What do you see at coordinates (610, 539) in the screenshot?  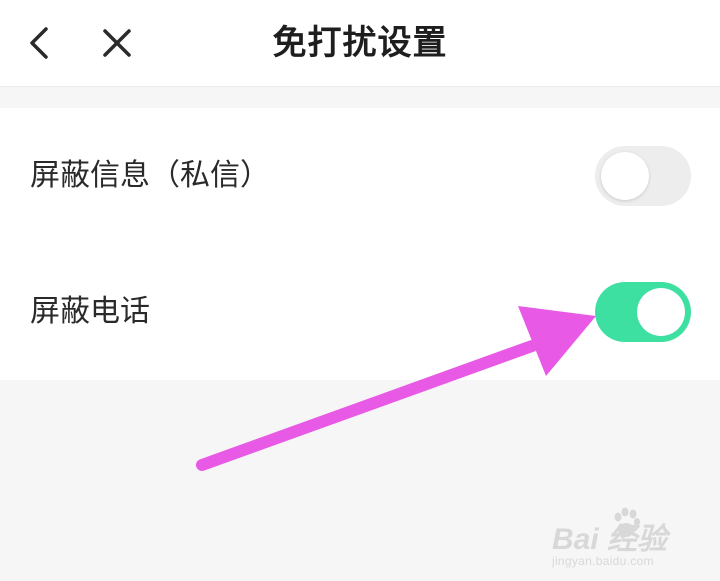 I see `watermark-brand: Bai 经验` at bounding box center [610, 539].